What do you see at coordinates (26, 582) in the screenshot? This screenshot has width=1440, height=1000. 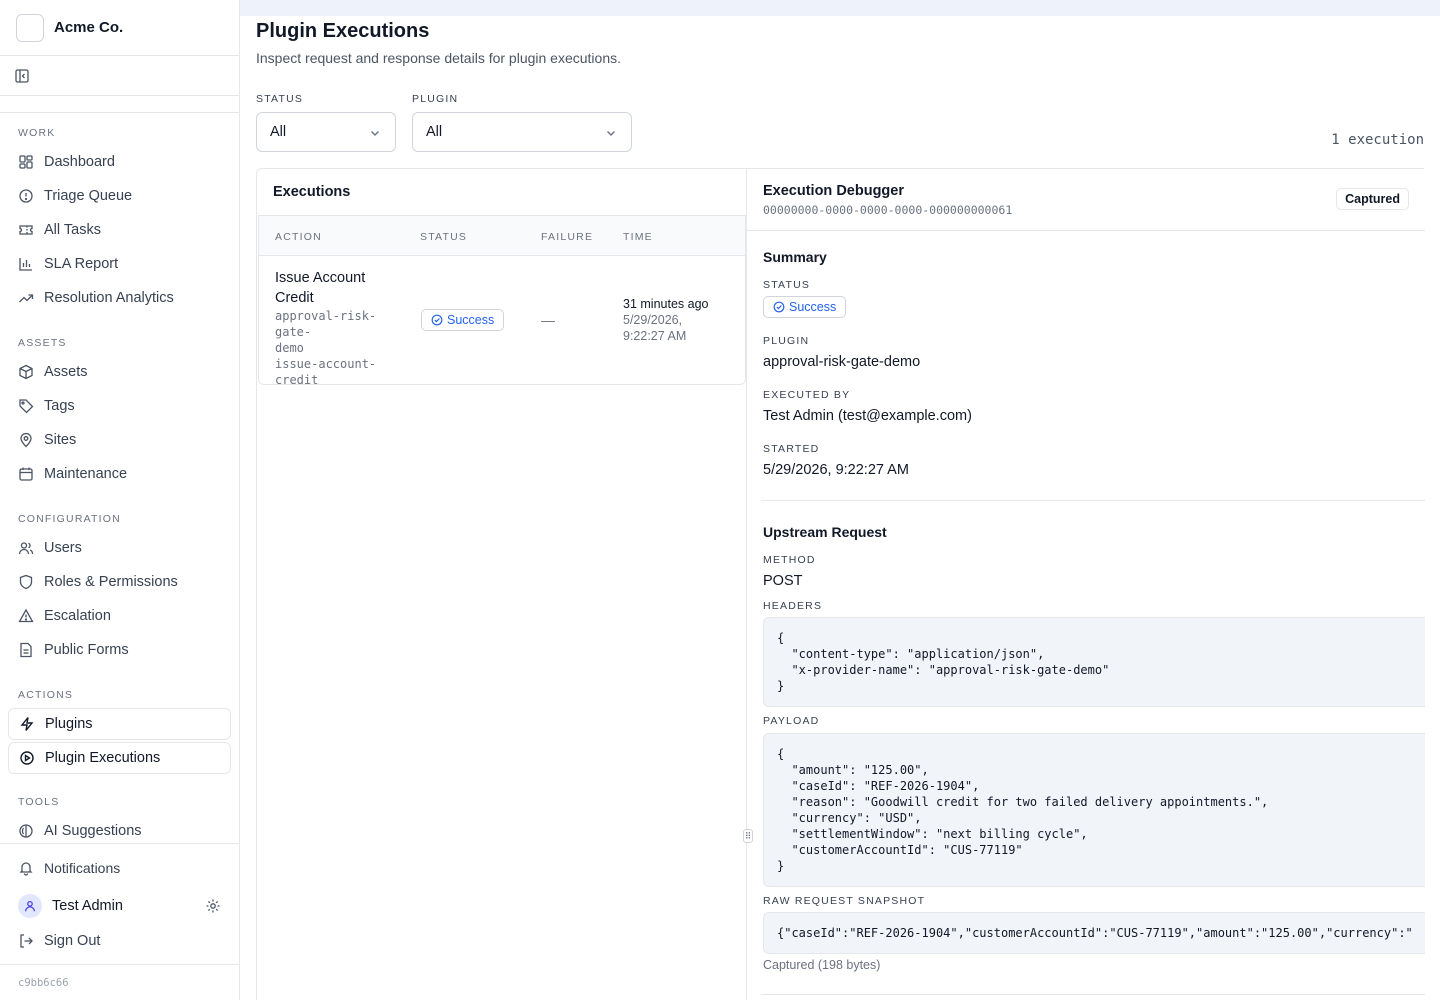 I see `shield-icon` at bounding box center [26, 582].